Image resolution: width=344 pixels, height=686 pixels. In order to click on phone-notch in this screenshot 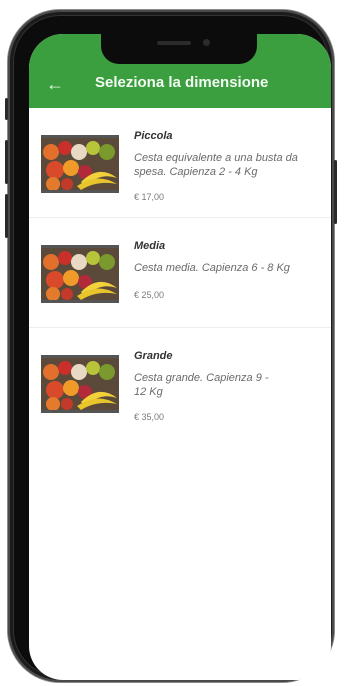, I will do `click(179, 49)`.